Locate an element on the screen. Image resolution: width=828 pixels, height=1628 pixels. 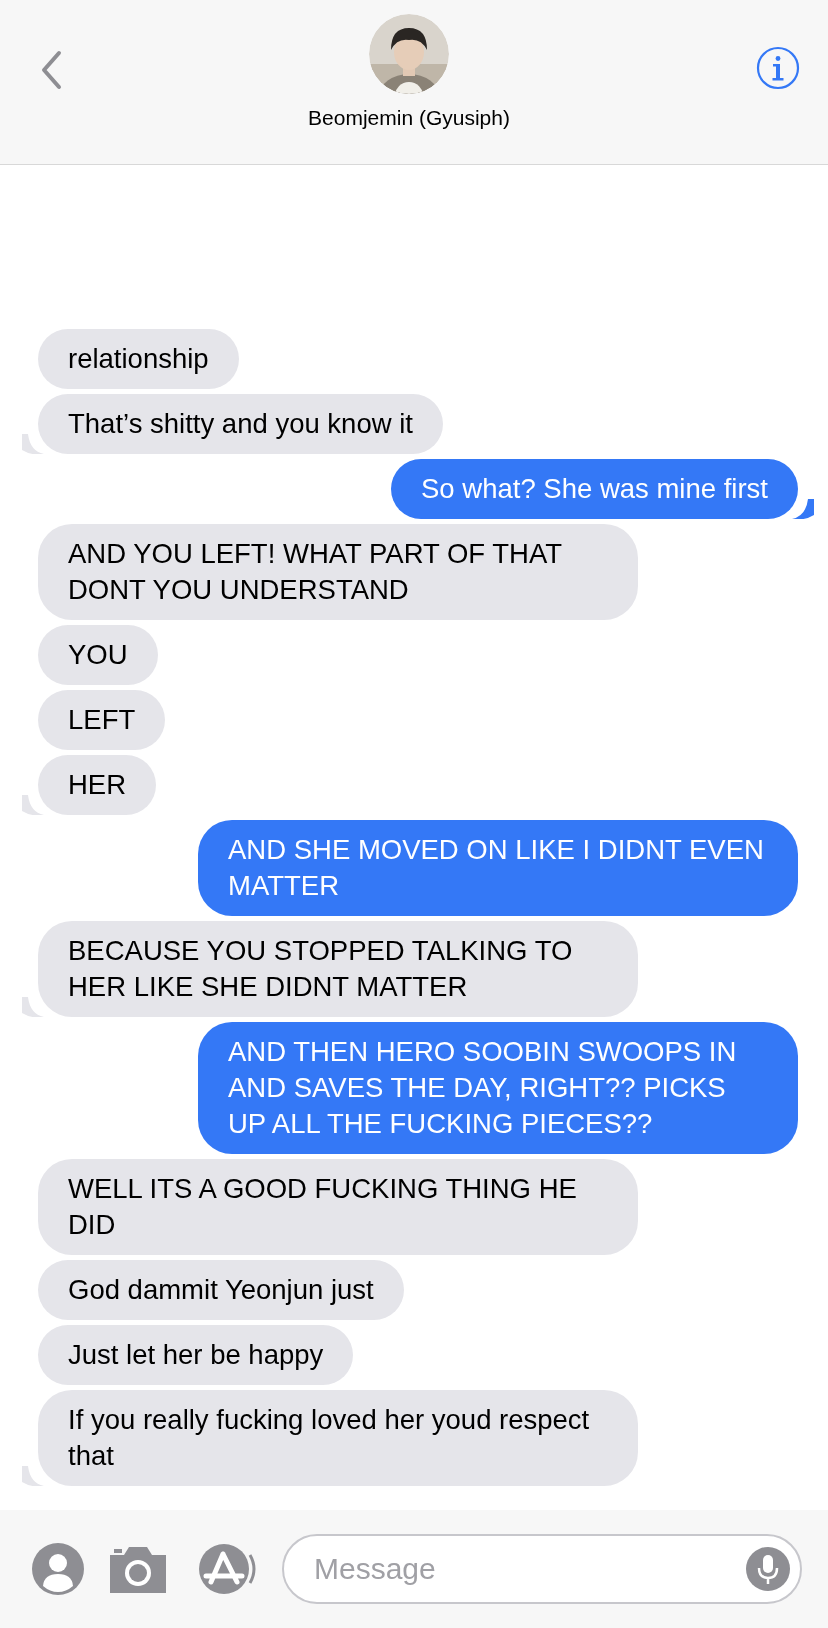
person-icon is located at coordinates (58, 1569).